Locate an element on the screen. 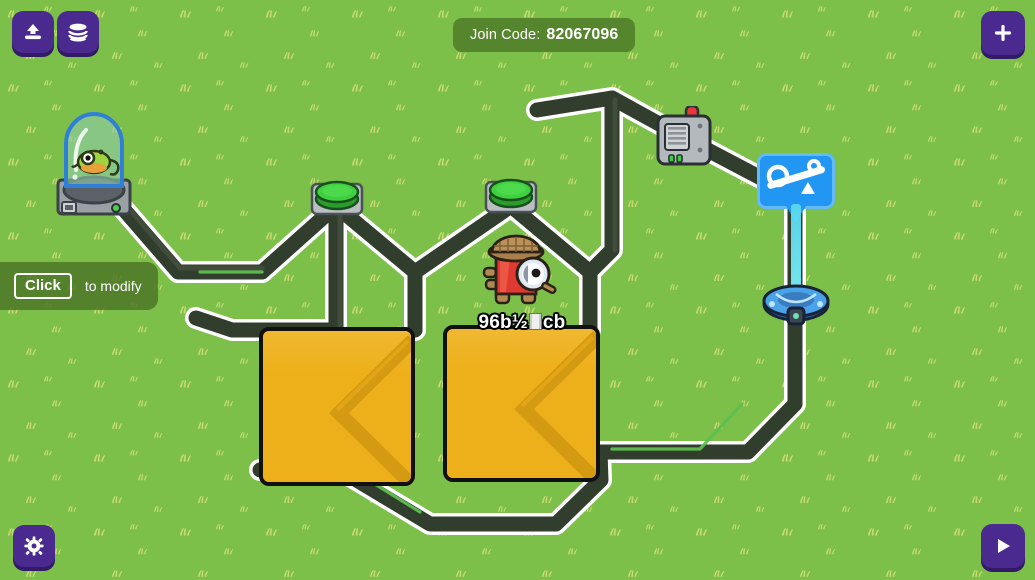 The width and height of the screenshot is (1035, 580). name-part-1: 96b½ is located at coordinates (503, 322).